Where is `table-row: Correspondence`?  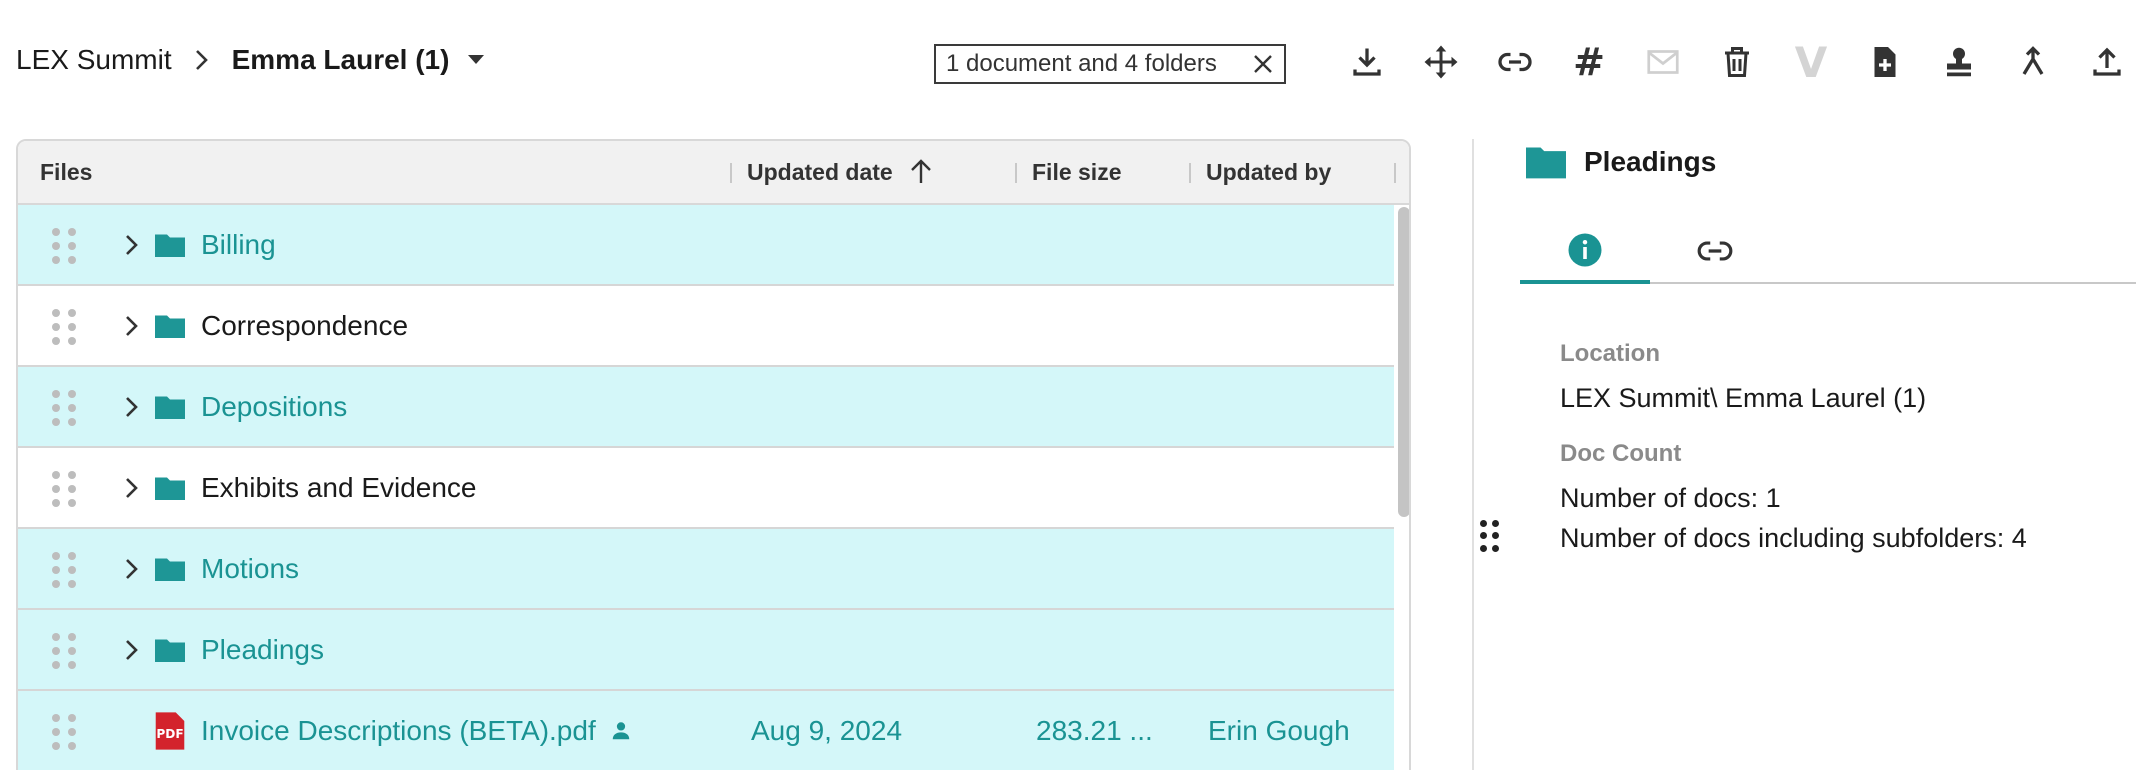 table-row: Correspondence is located at coordinates (706, 326).